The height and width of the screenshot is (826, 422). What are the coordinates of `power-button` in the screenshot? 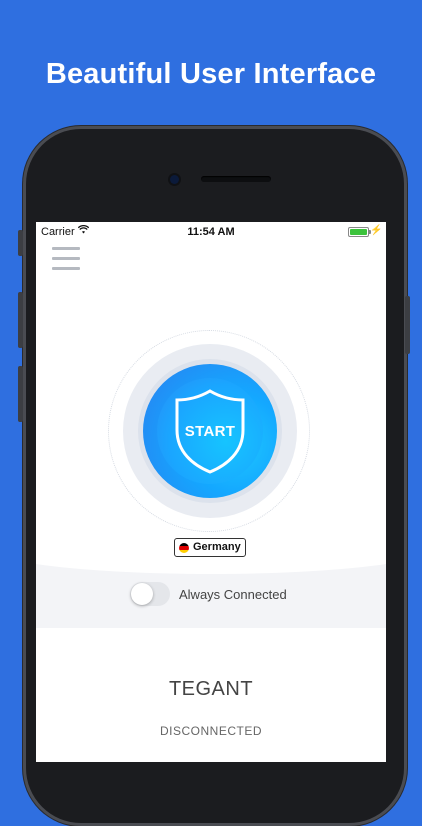 It's located at (407, 325).